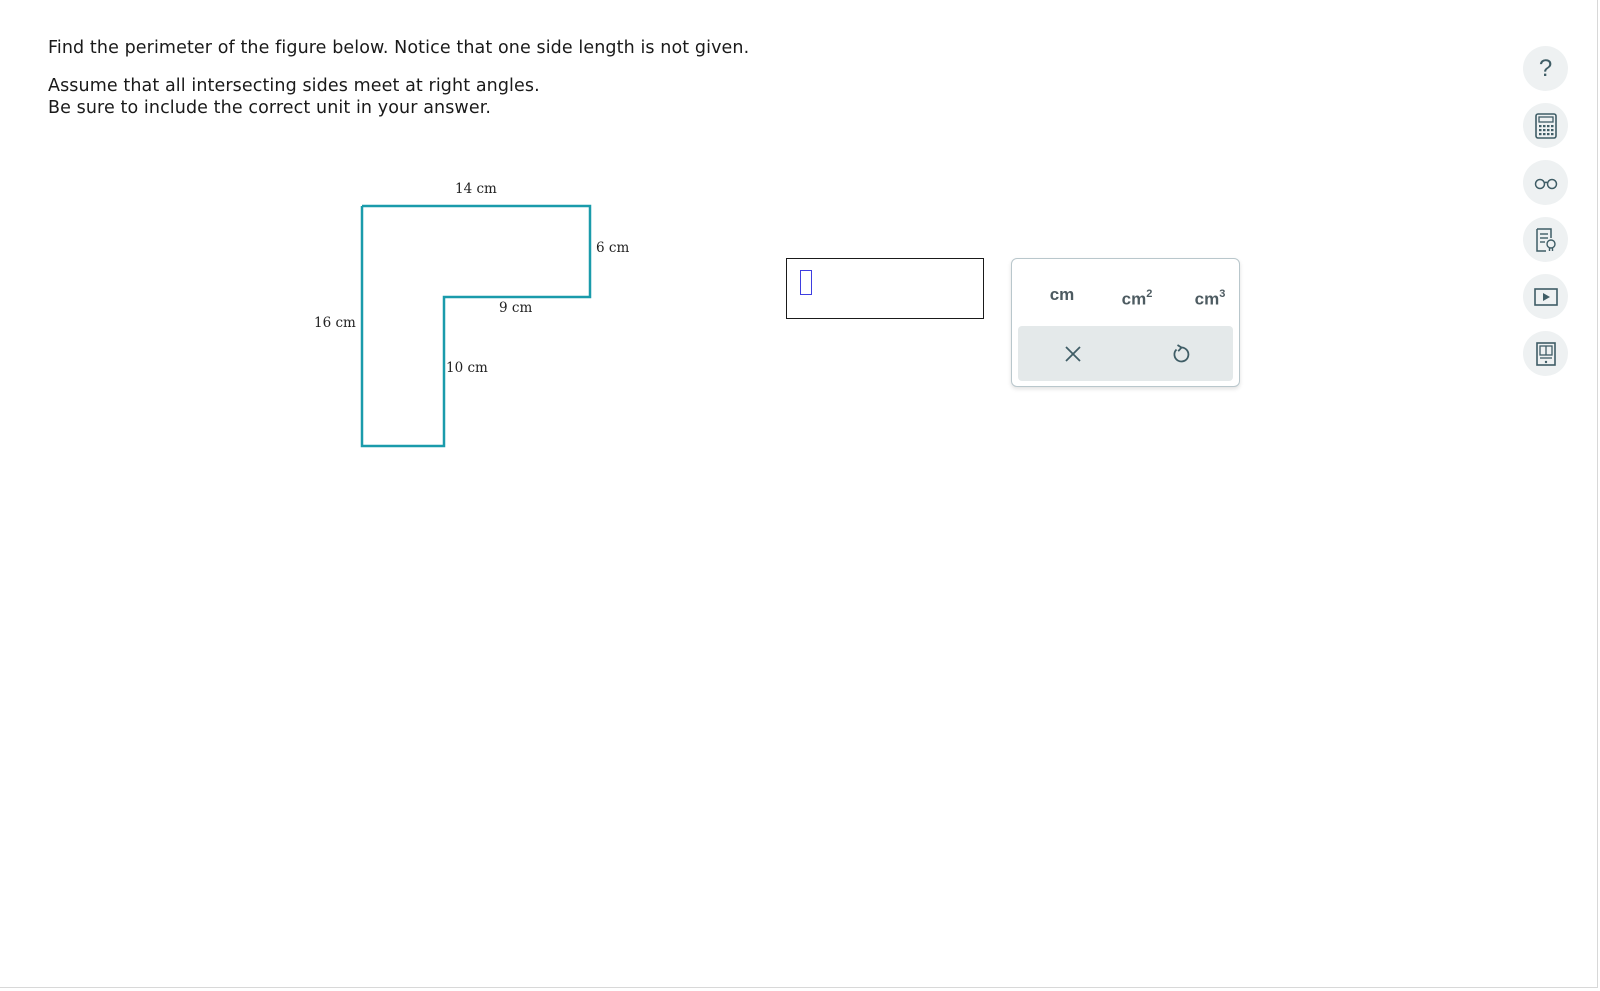  What do you see at coordinates (806, 282) in the screenshot?
I see `input-cursor` at bounding box center [806, 282].